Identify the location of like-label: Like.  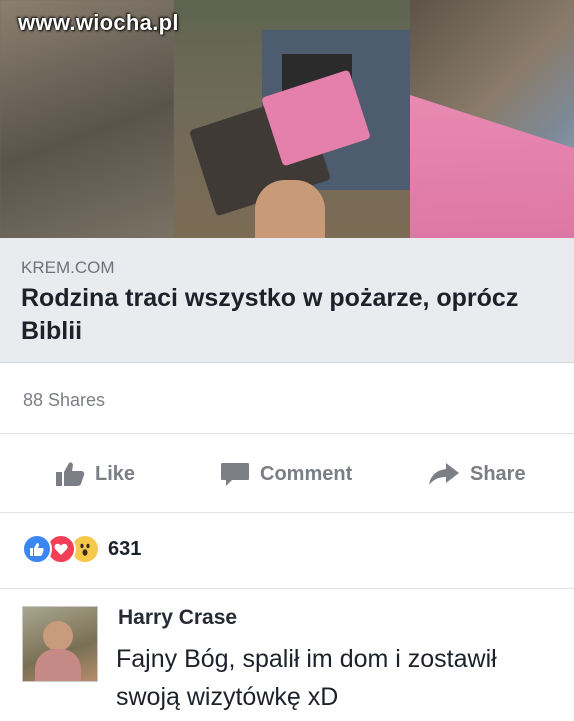
(115, 473).